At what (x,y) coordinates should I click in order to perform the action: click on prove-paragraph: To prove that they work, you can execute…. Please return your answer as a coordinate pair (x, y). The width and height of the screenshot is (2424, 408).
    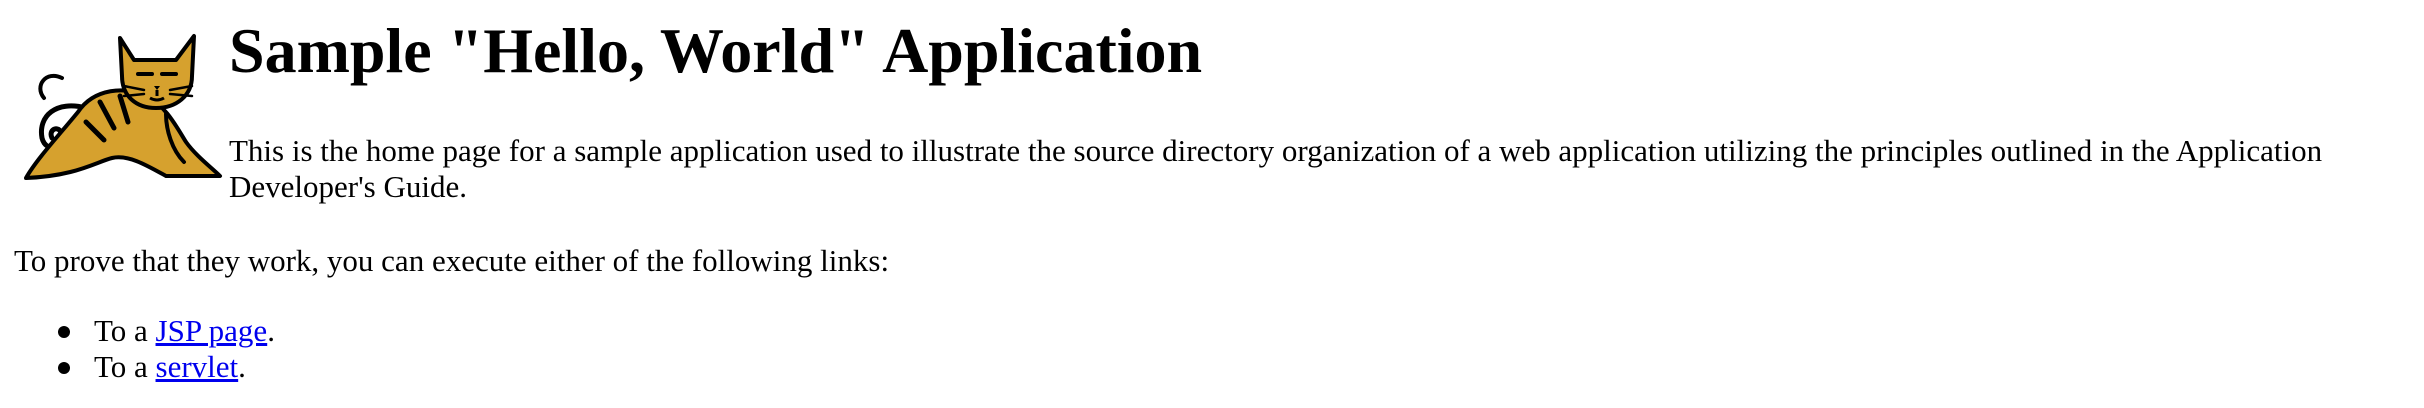
    Looking at the image, I should click on (452, 260).